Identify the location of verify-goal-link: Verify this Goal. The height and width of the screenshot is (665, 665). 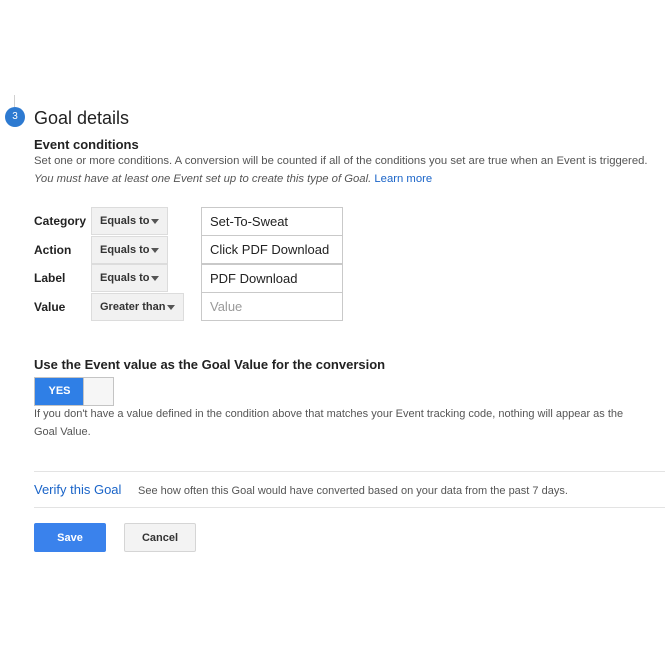
(77, 489).